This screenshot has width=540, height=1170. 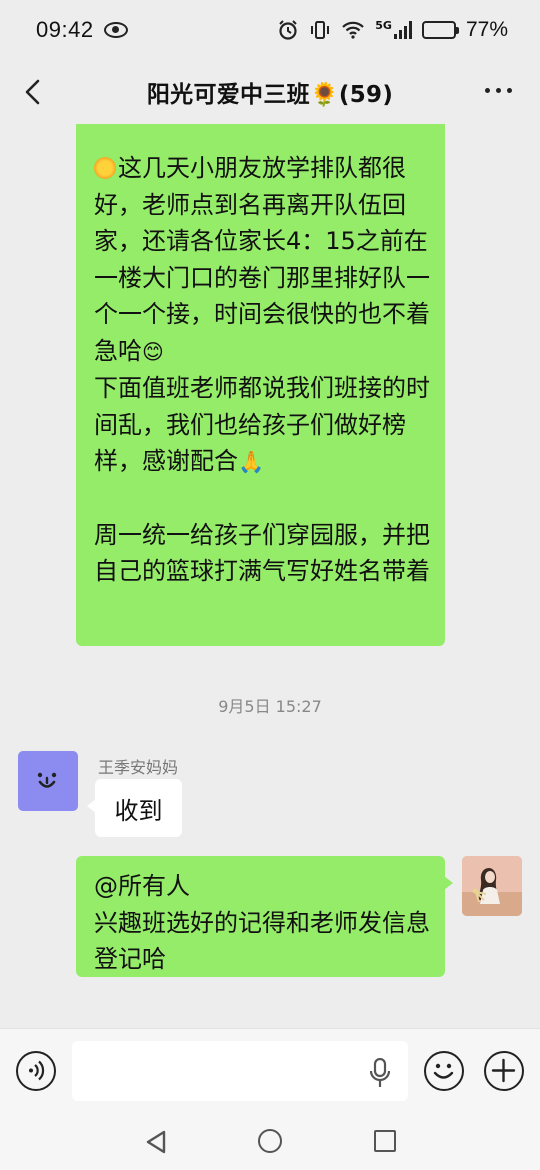 What do you see at coordinates (115, 30) in the screenshot?
I see `eye-icon` at bounding box center [115, 30].